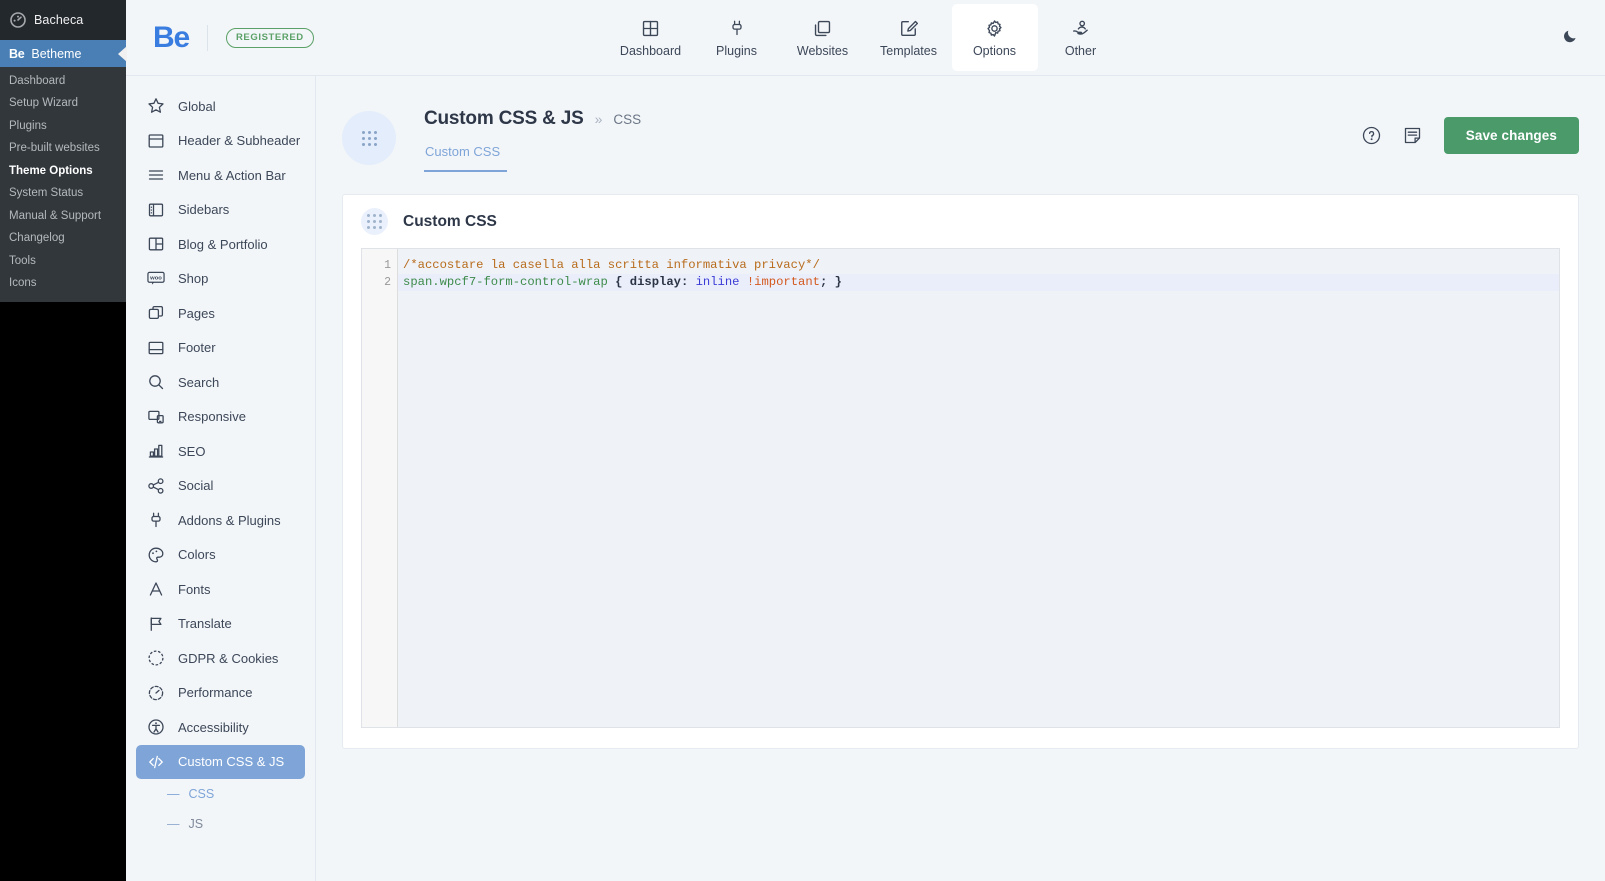  I want to click on topnav-item-plugins: Plugins, so click(737, 37).